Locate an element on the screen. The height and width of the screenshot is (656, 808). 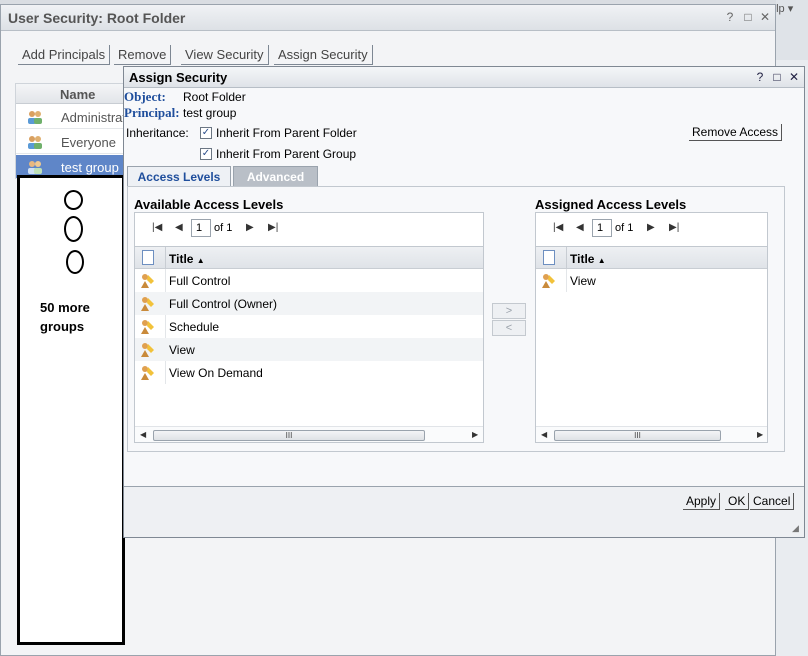
list-item-label: View On Demand is located at coordinates (216, 373).